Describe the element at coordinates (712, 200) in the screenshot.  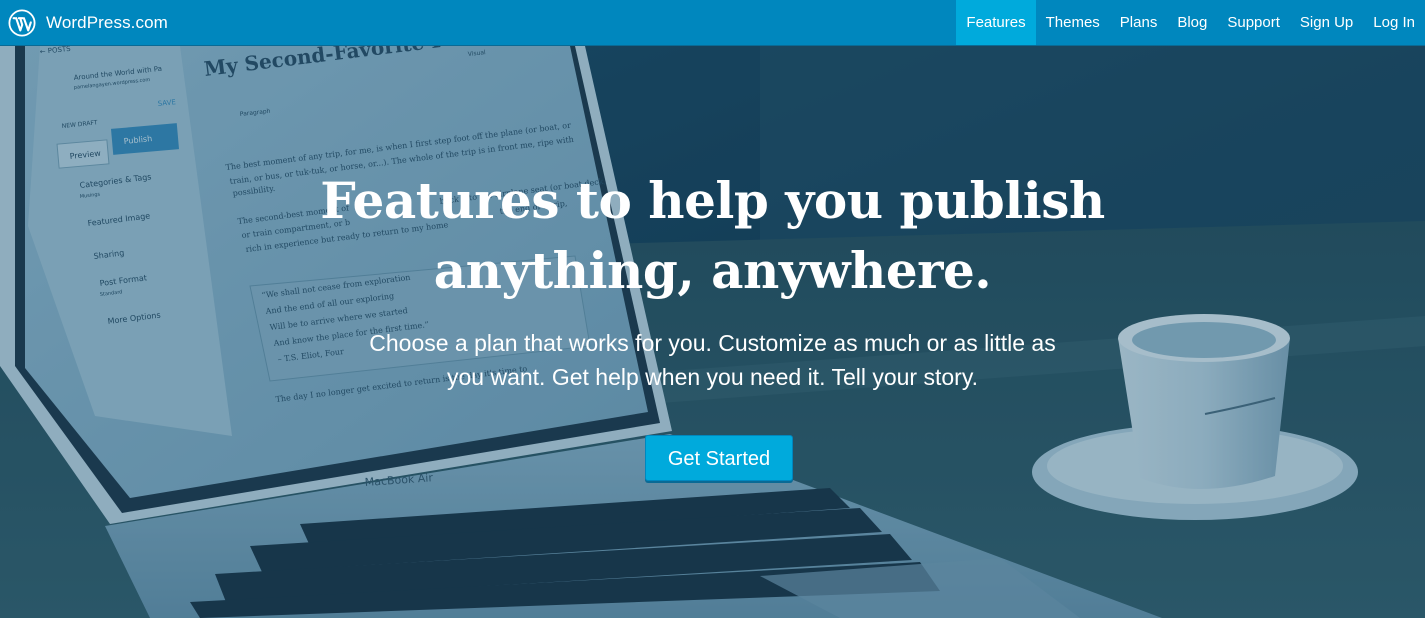
I see `hero-title-line-1: Features to help you publish` at that location.